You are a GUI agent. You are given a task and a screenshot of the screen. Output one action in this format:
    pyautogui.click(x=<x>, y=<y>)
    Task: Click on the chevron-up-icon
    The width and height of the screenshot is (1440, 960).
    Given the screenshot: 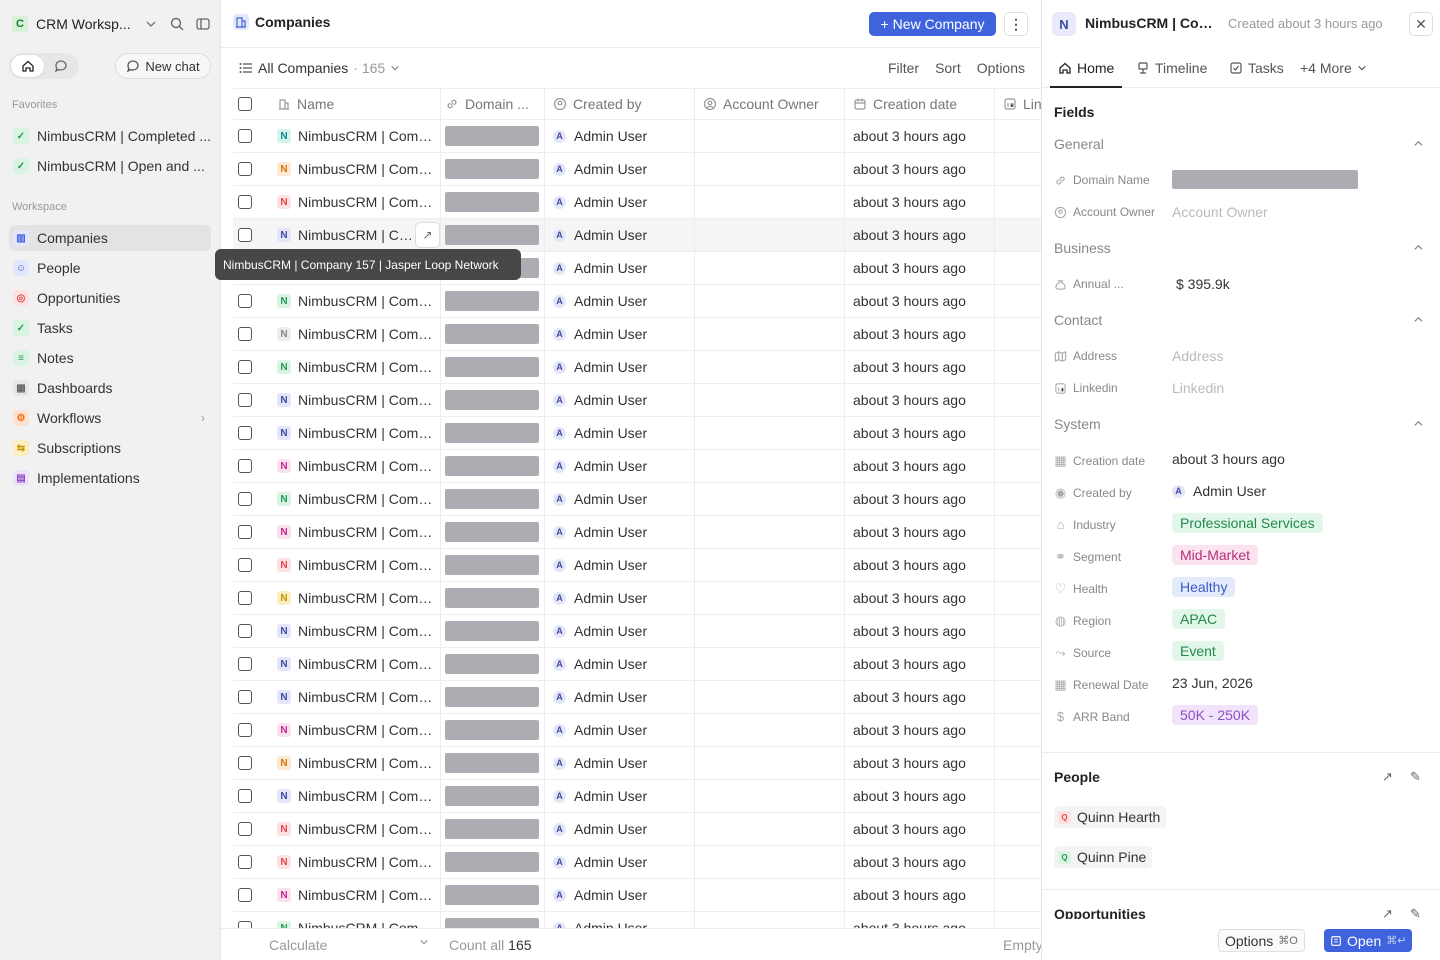 What is the action you would take?
    pyautogui.click(x=1418, y=319)
    